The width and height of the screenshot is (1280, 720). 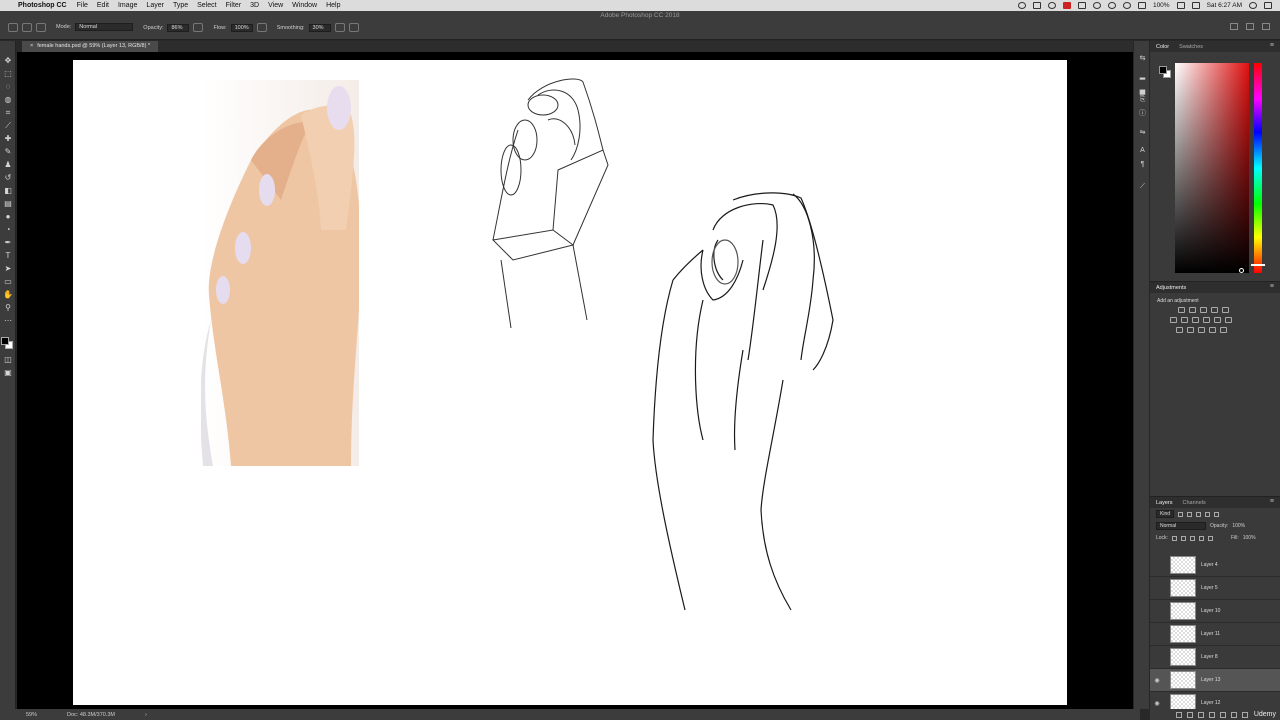 I want to click on blend-mode-select: Normal, so click(x=1181, y=526).